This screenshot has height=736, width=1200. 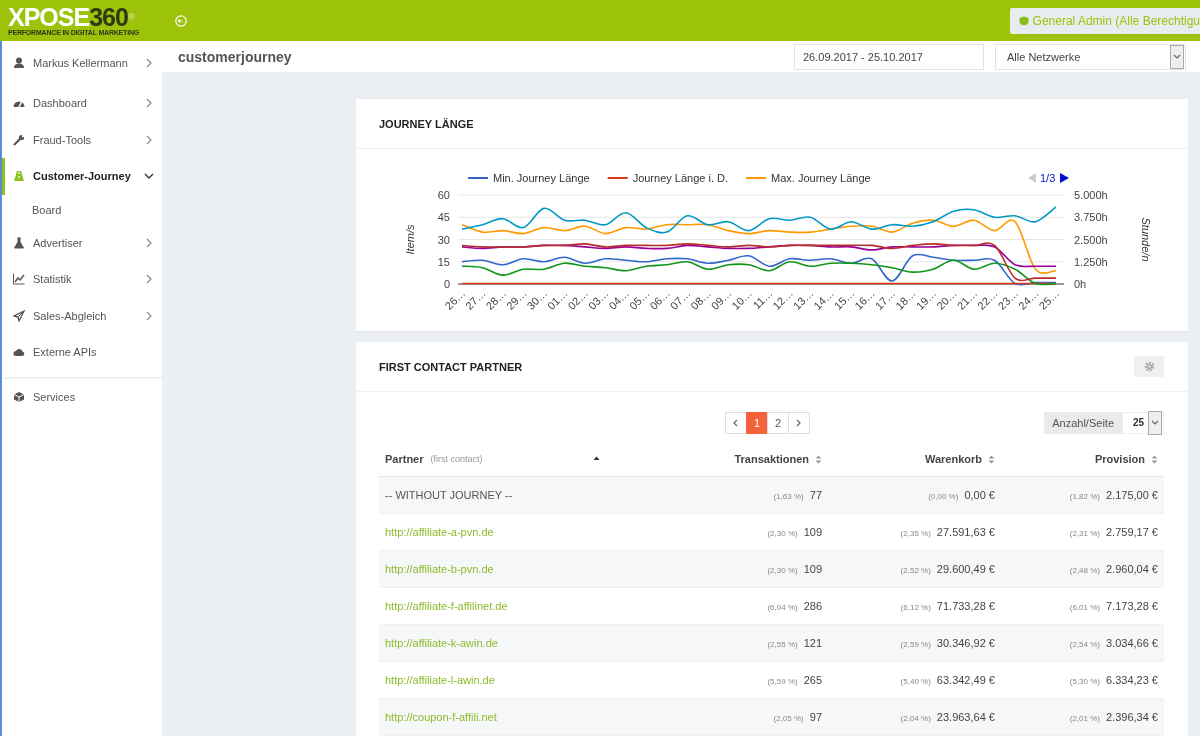 I want to click on table-value: 3.034,66 €, so click(x=1132, y=643).